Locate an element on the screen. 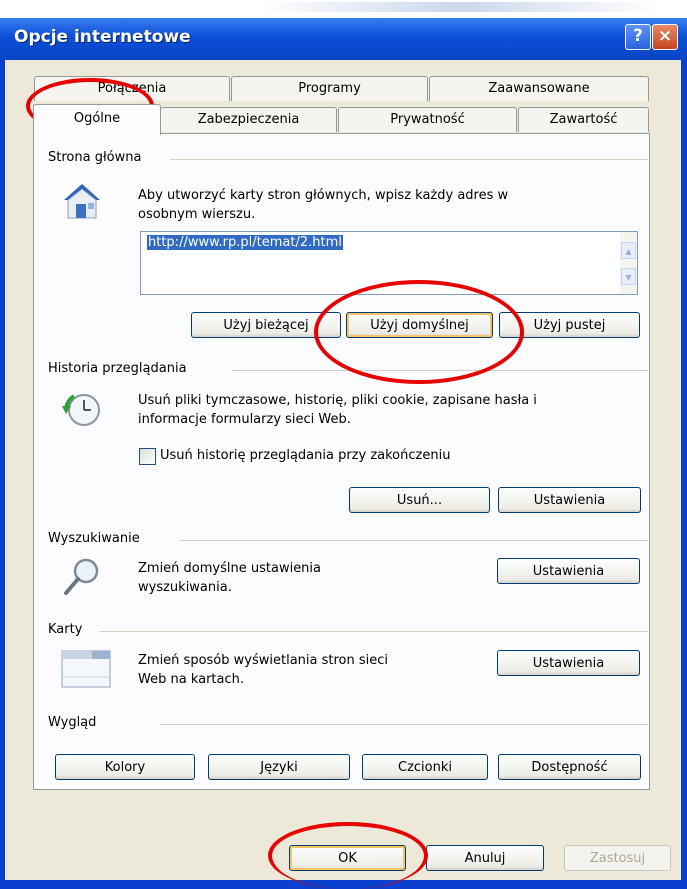  tab-privacy: Prywatność is located at coordinates (427, 119).